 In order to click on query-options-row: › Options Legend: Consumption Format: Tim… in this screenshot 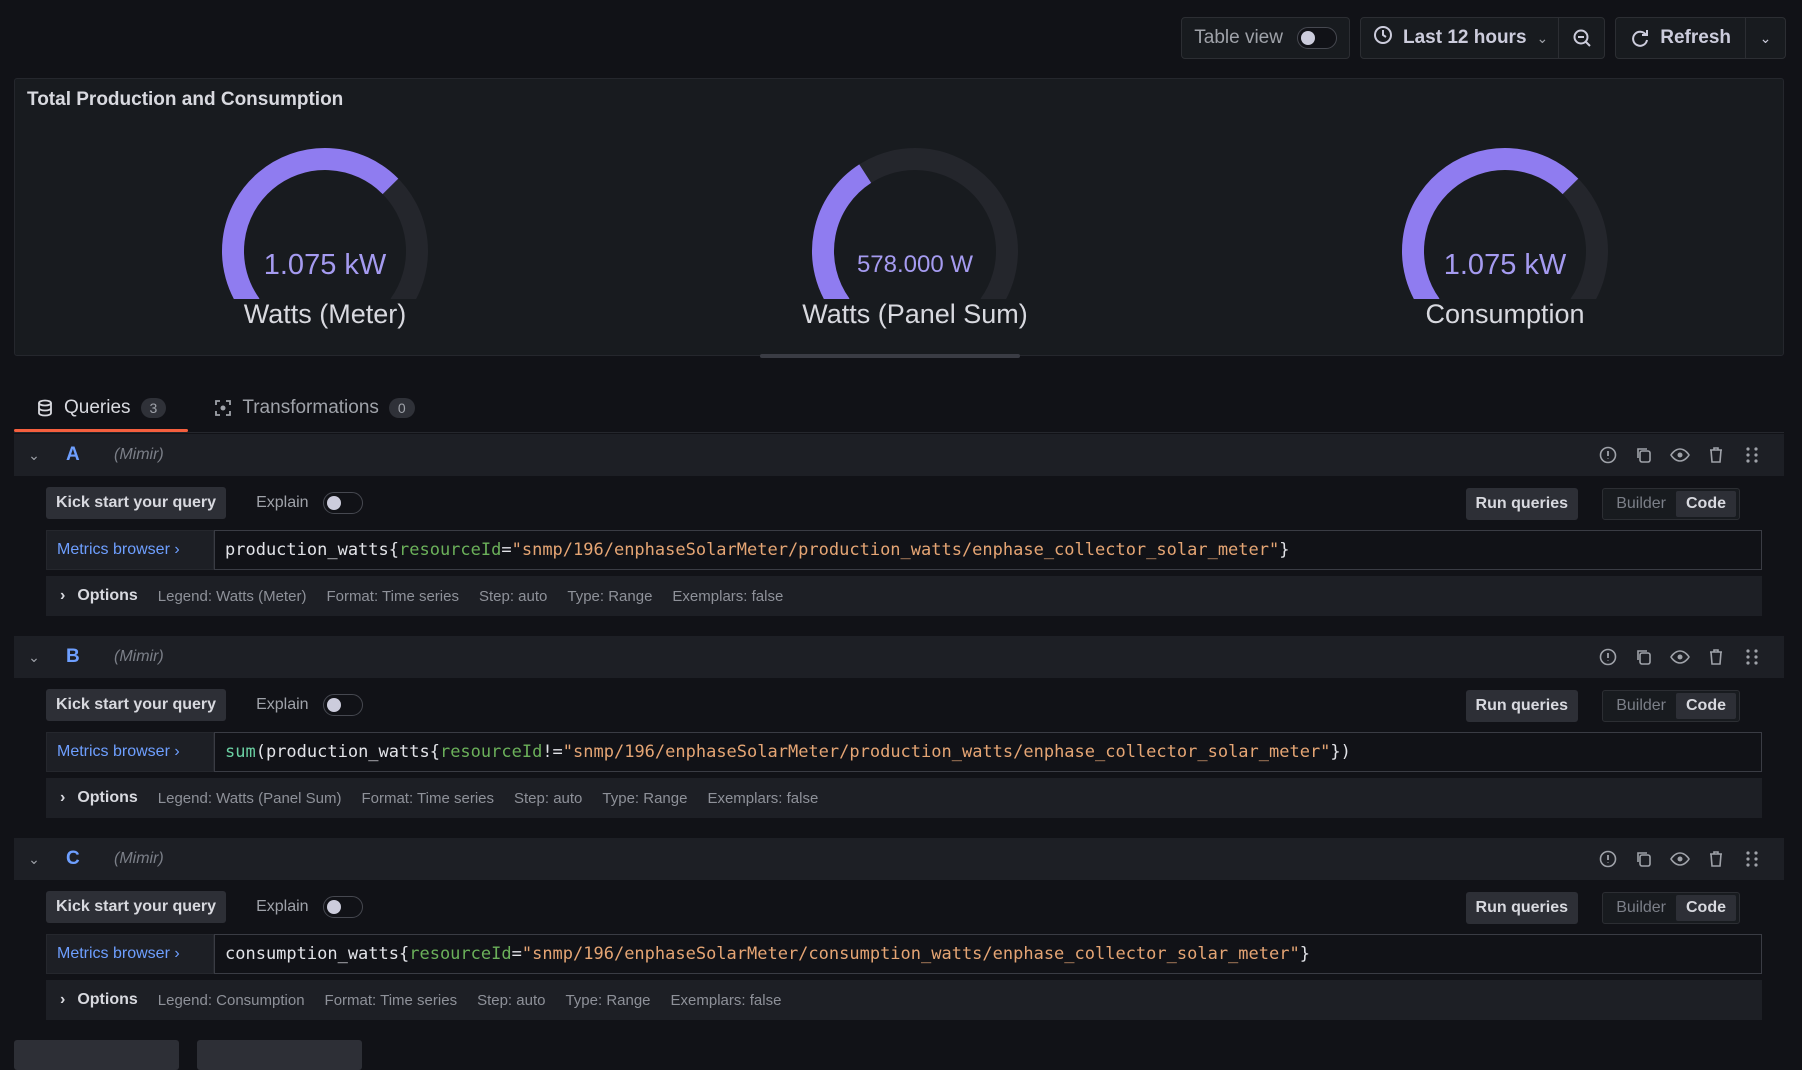, I will do `click(904, 1000)`.